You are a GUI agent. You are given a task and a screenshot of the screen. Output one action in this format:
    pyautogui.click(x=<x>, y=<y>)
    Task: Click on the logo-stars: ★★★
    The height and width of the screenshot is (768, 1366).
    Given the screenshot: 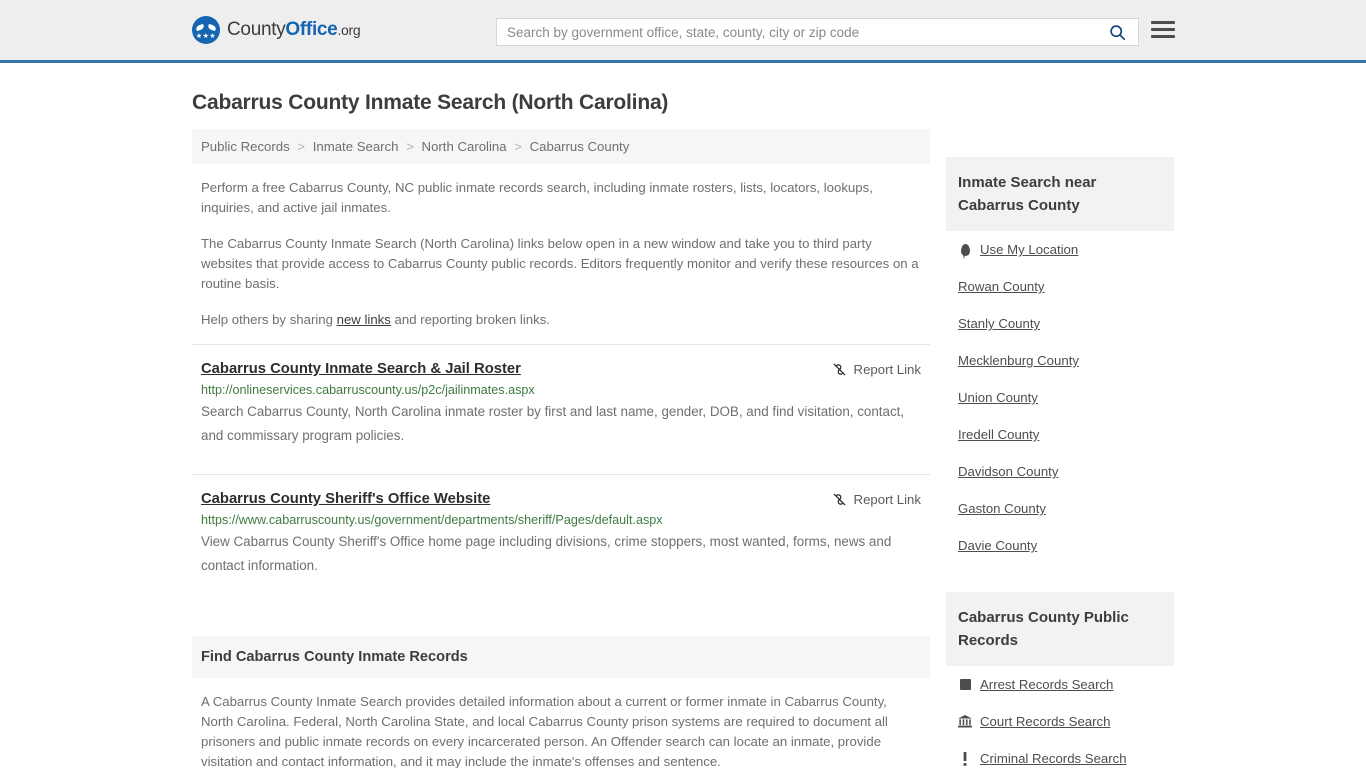 What is the action you would take?
    pyautogui.click(x=206, y=36)
    